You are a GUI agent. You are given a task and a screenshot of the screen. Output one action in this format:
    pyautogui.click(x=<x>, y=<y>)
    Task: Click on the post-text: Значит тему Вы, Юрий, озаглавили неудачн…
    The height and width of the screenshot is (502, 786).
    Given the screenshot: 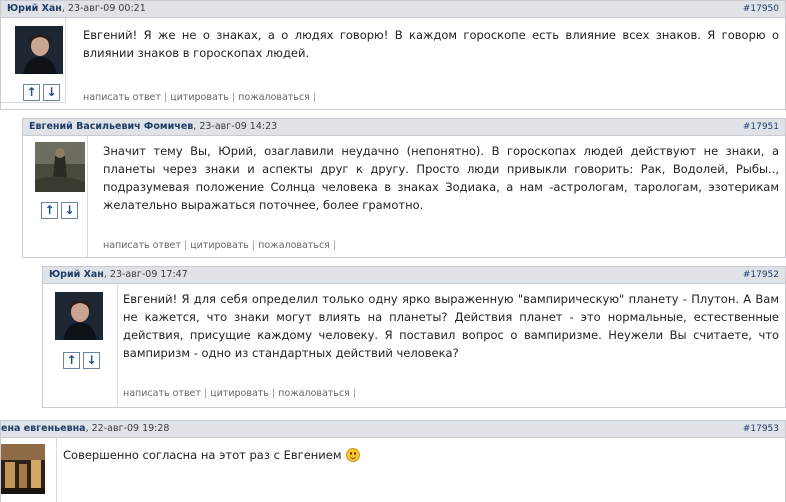 What is the action you would take?
    pyautogui.click(x=441, y=178)
    